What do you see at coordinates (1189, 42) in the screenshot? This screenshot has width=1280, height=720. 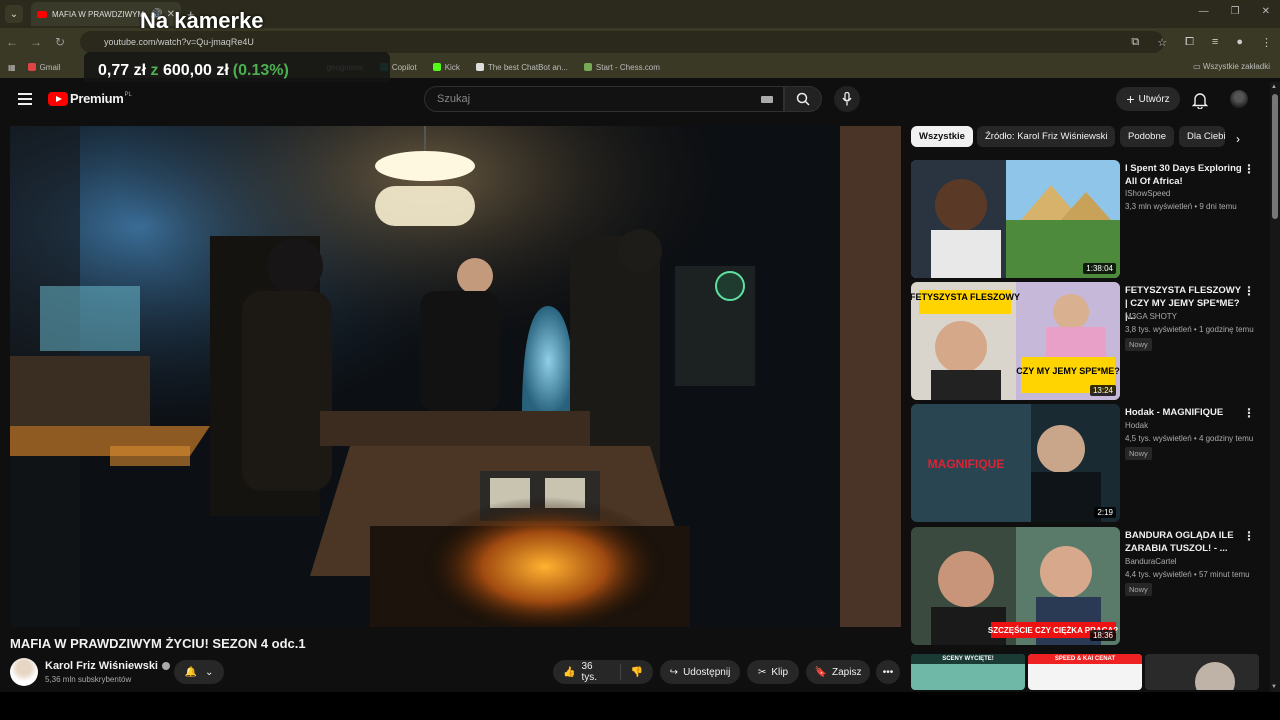 I see `extensions-icon: ⧠` at bounding box center [1189, 42].